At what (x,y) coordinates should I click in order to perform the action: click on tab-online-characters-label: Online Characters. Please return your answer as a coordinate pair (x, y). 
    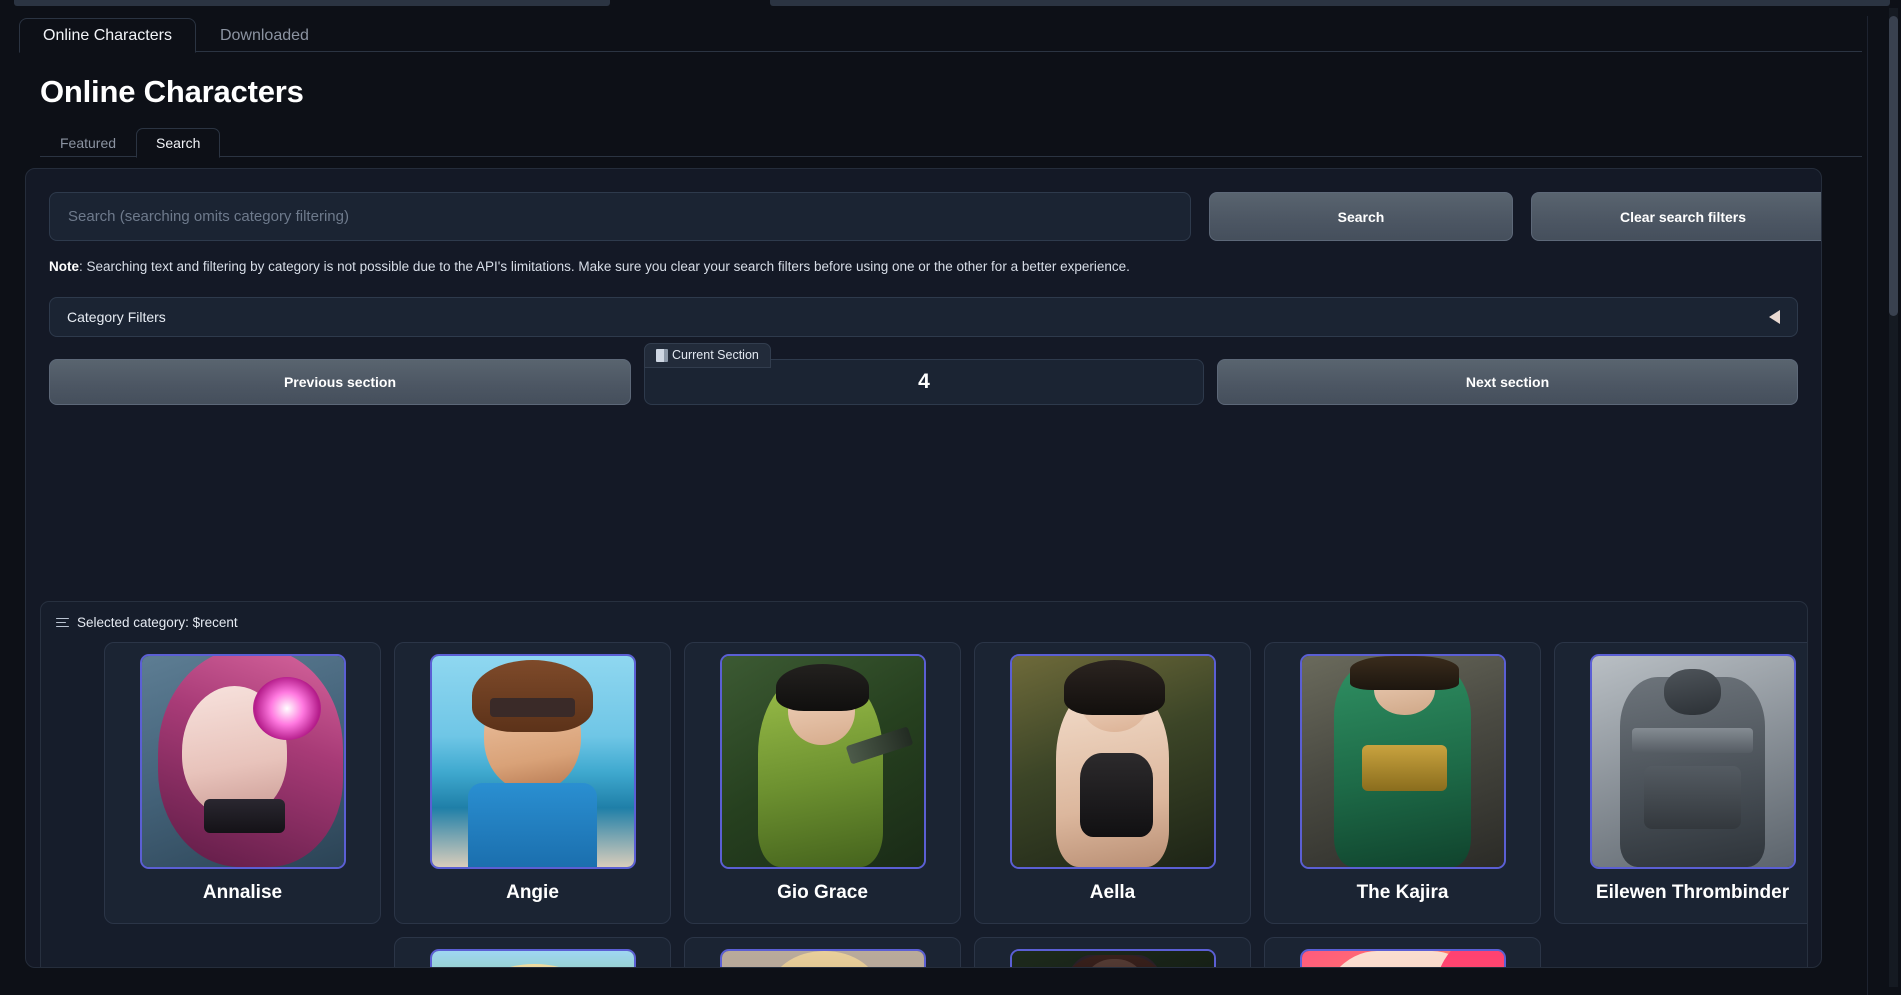
    Looking at the image, I should click on (107, 35).